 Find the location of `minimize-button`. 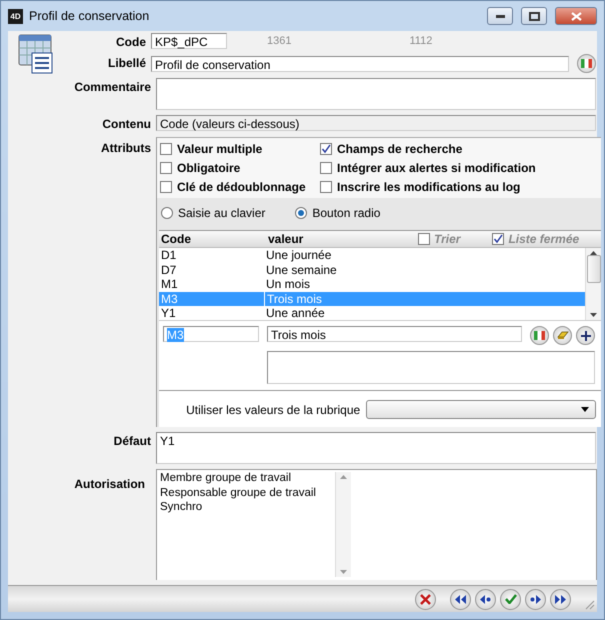

minimize-button is located at coordinates (500, 16).